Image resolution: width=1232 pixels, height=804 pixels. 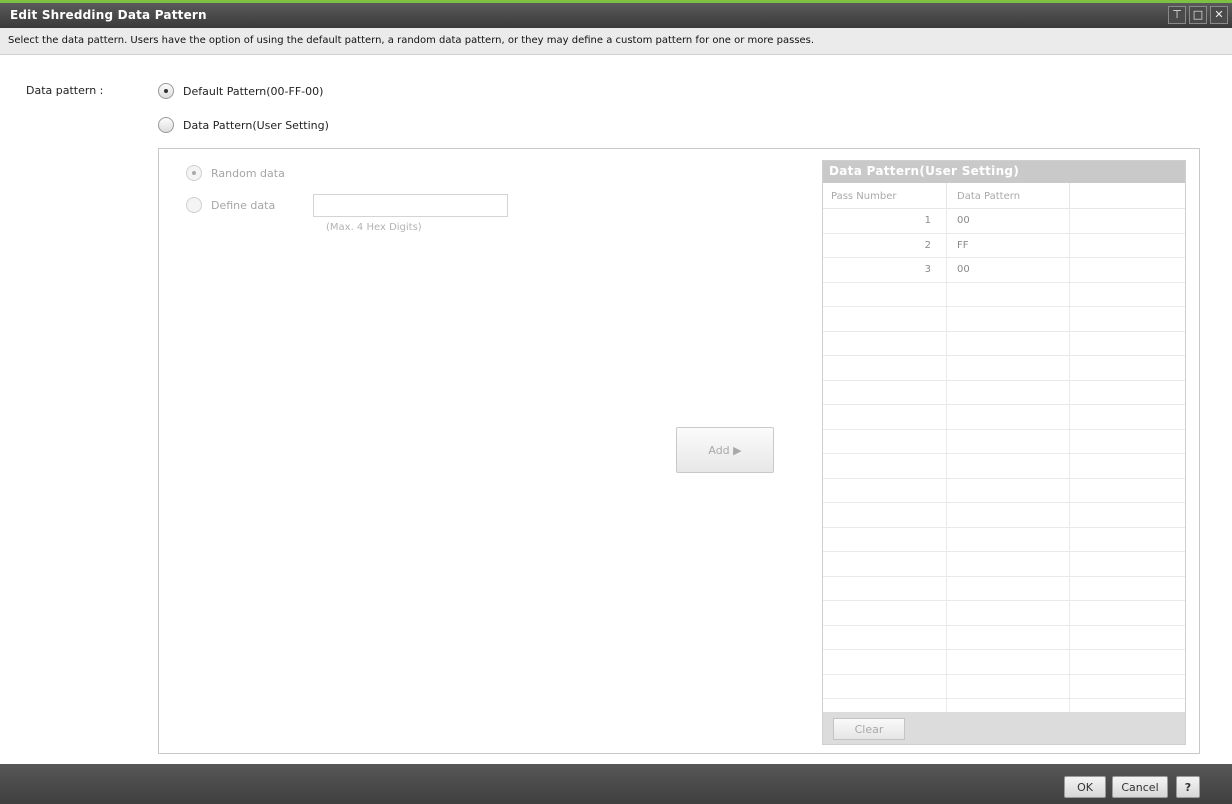 I want to click on default-pattern-radio, so click(x=166, y=91).